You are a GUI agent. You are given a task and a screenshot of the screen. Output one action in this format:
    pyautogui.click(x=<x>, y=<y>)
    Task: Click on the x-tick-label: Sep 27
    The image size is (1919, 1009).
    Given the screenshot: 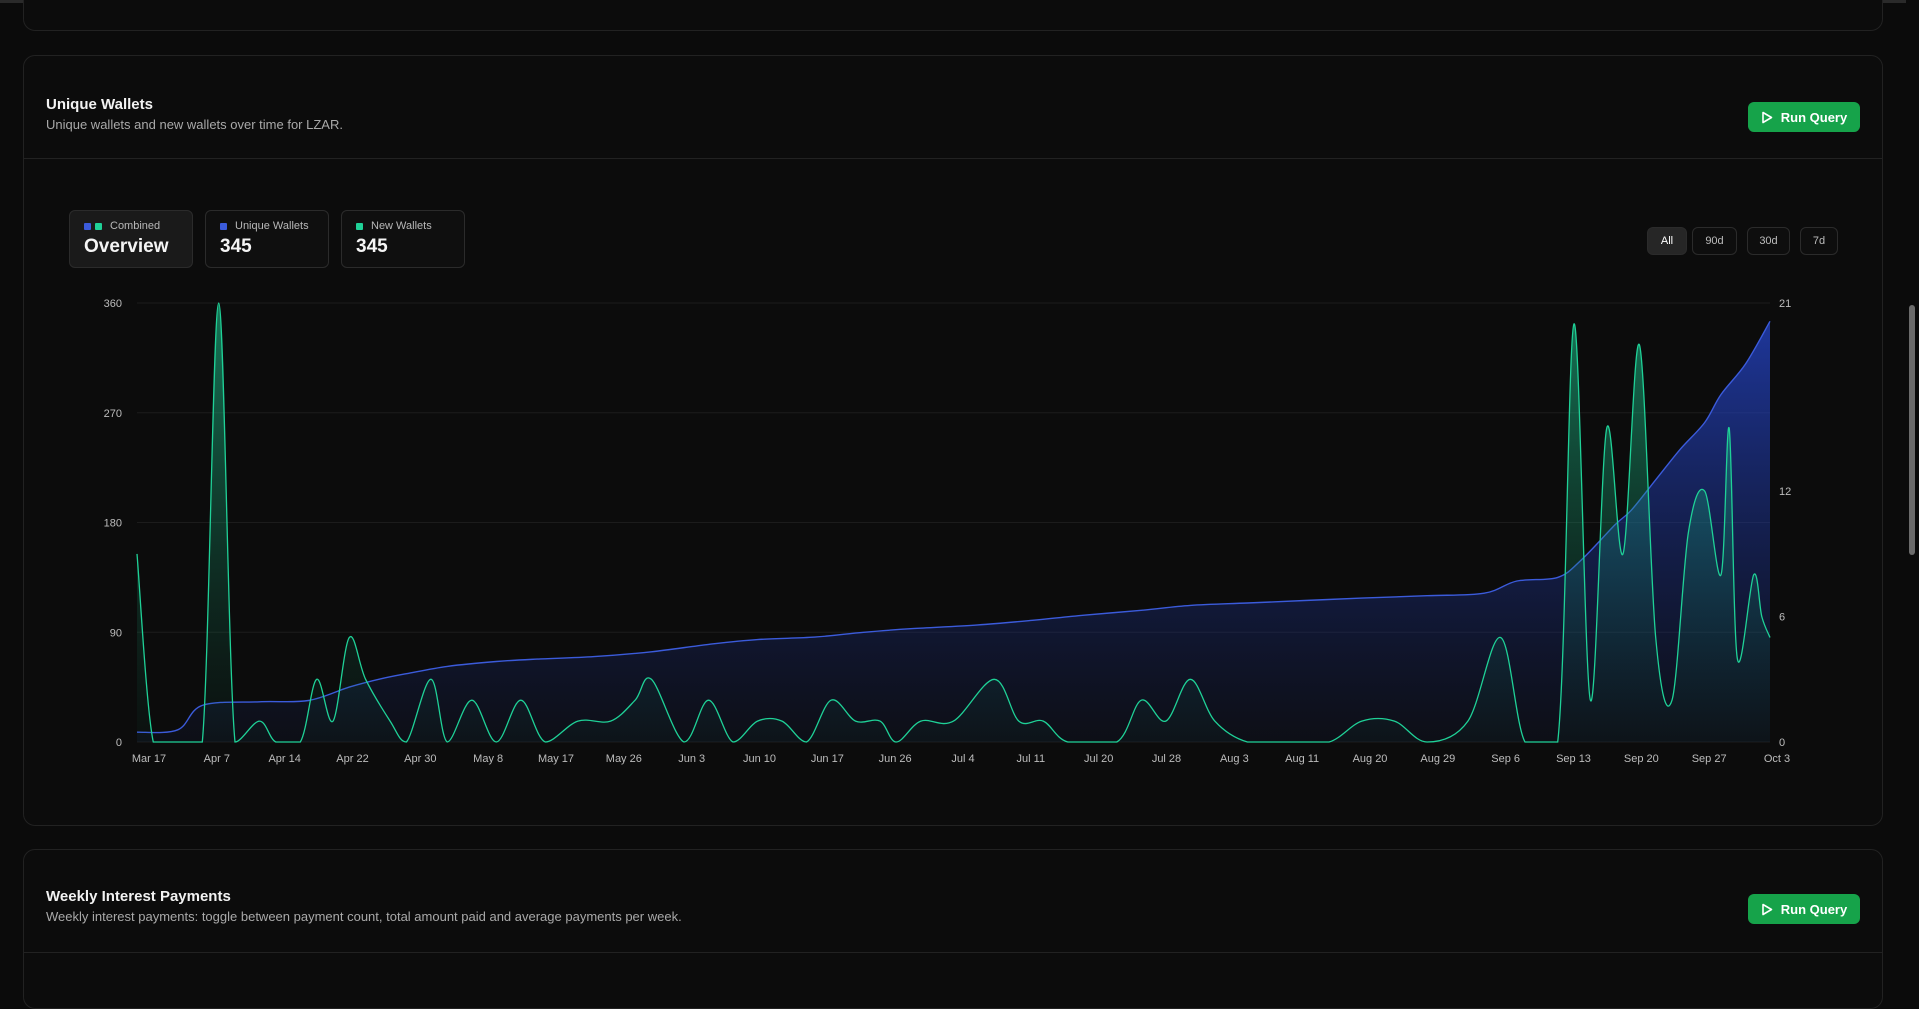 What is the action you would take?
    pyautogui.click(x=1709, y=759)
    